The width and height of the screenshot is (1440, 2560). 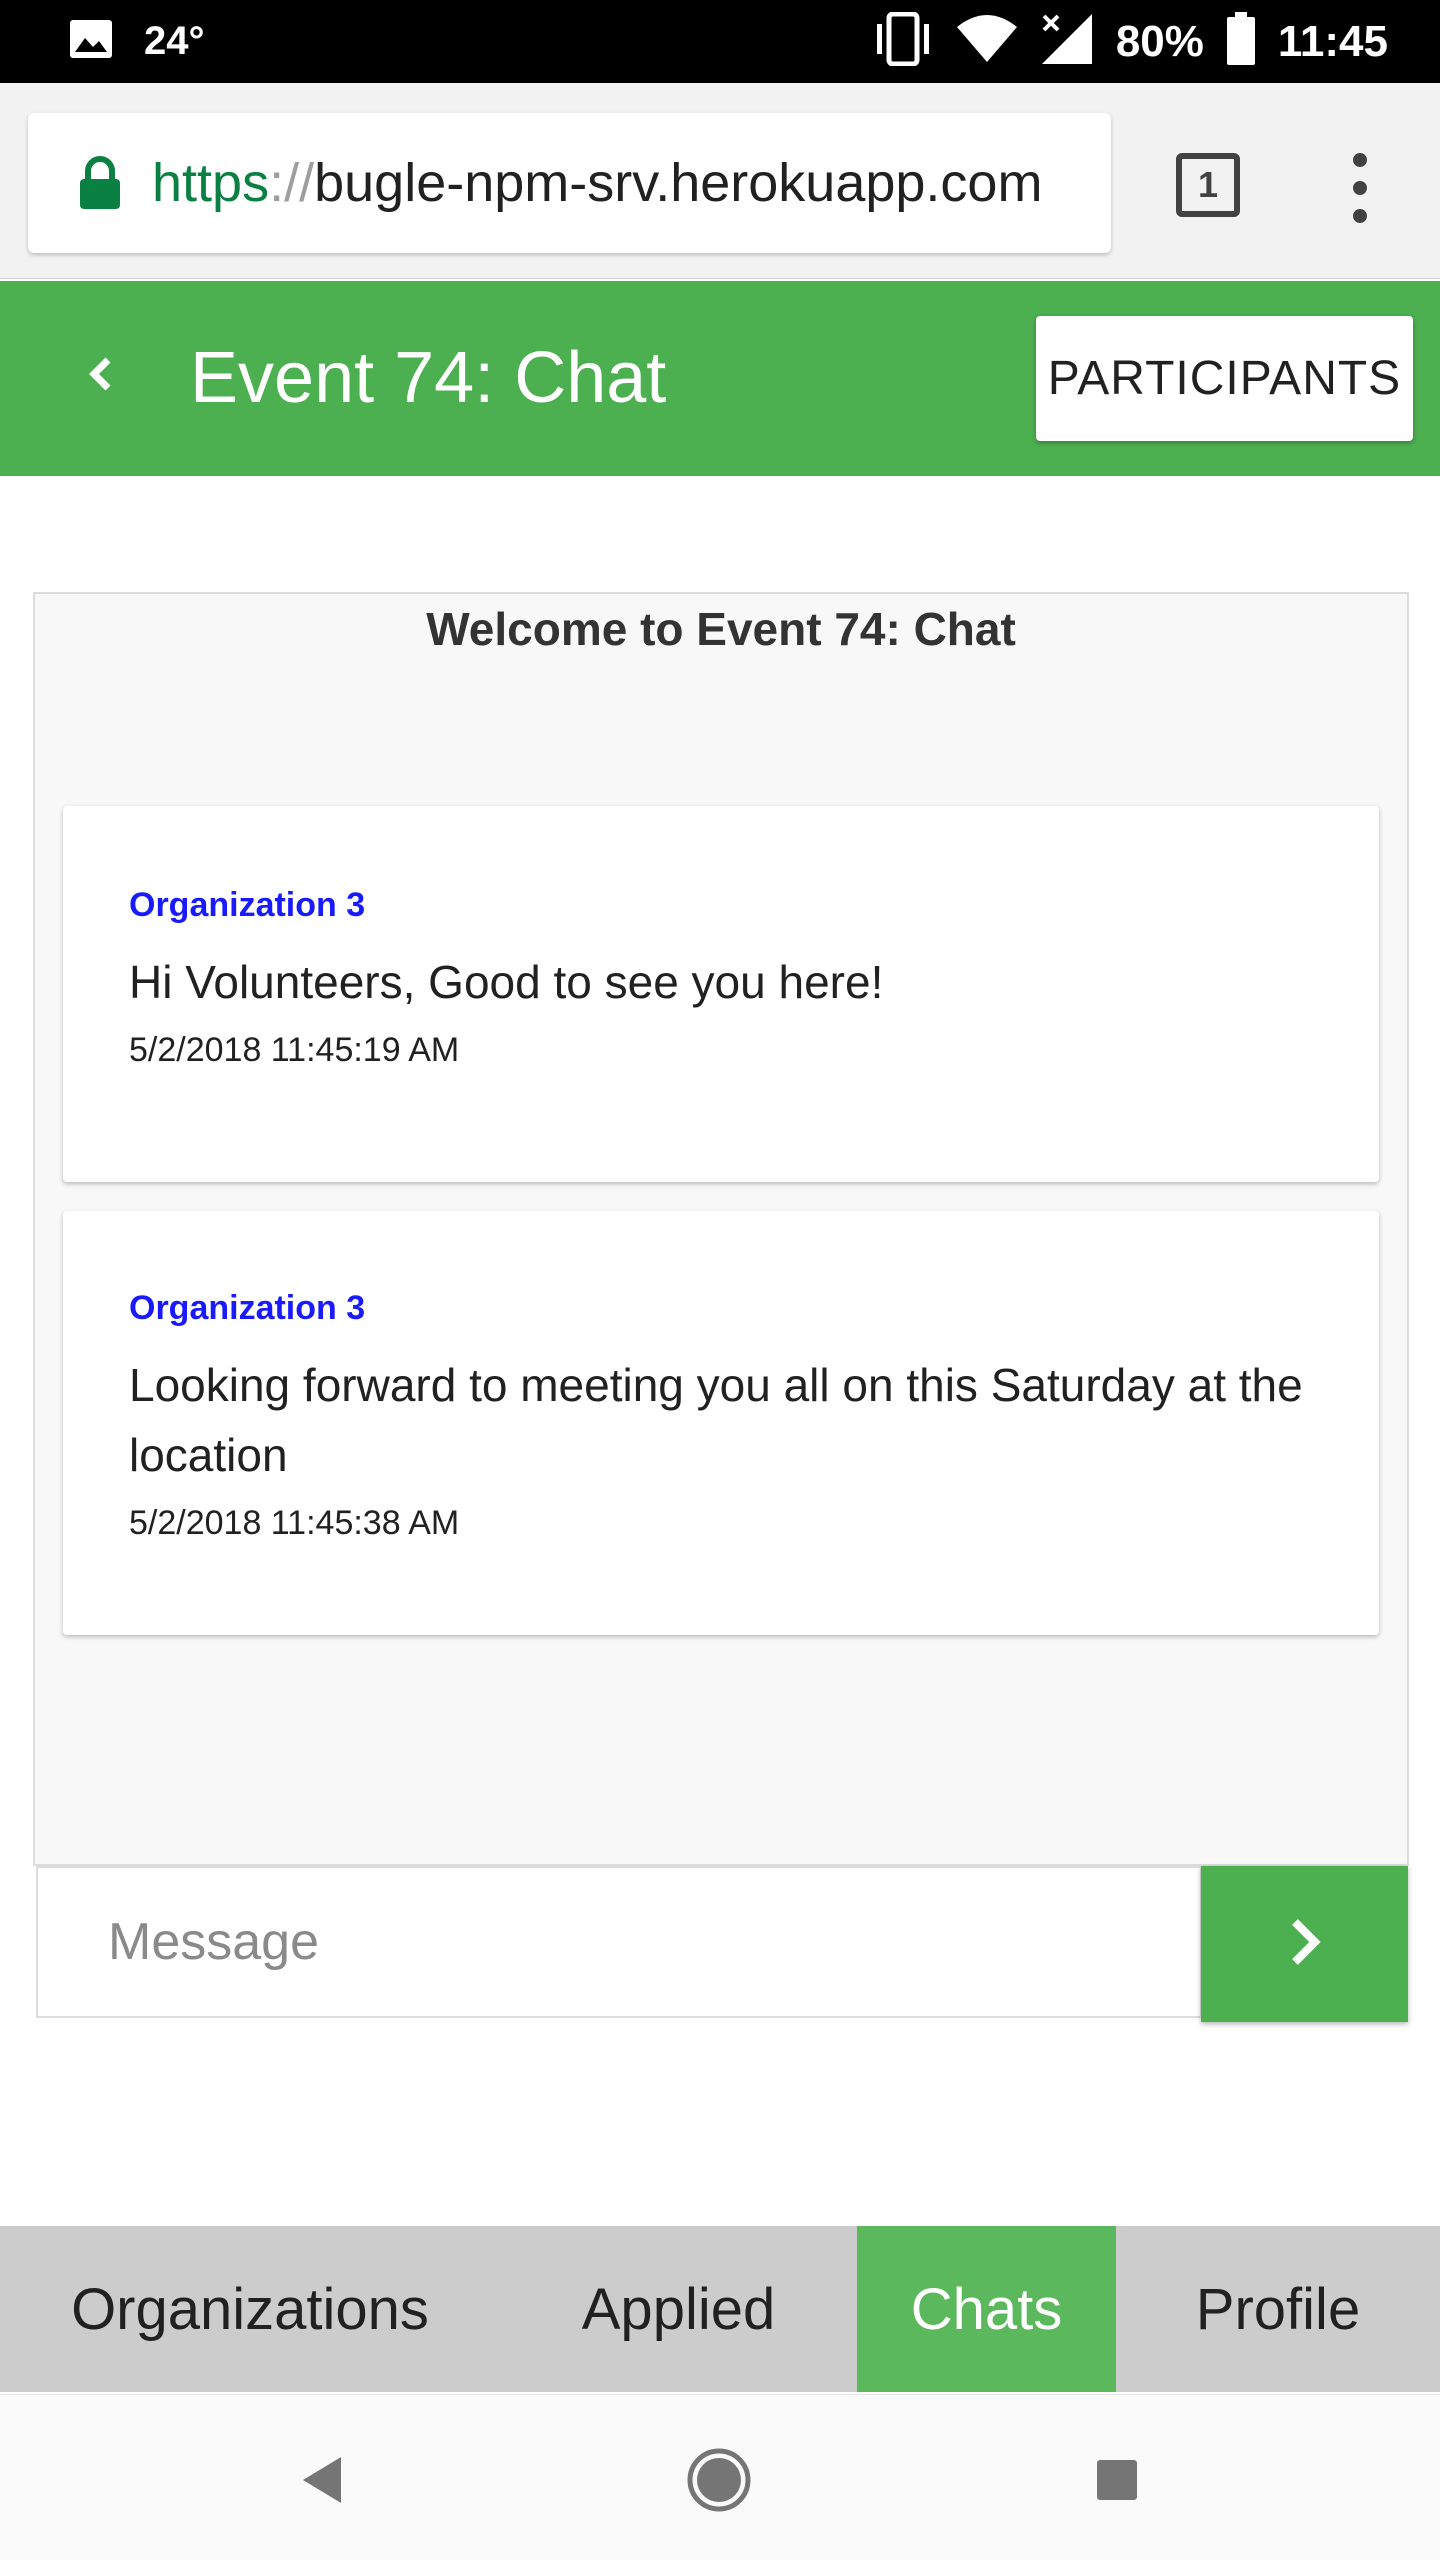 I want to click on send-button, so click(x=1304, y=1944).